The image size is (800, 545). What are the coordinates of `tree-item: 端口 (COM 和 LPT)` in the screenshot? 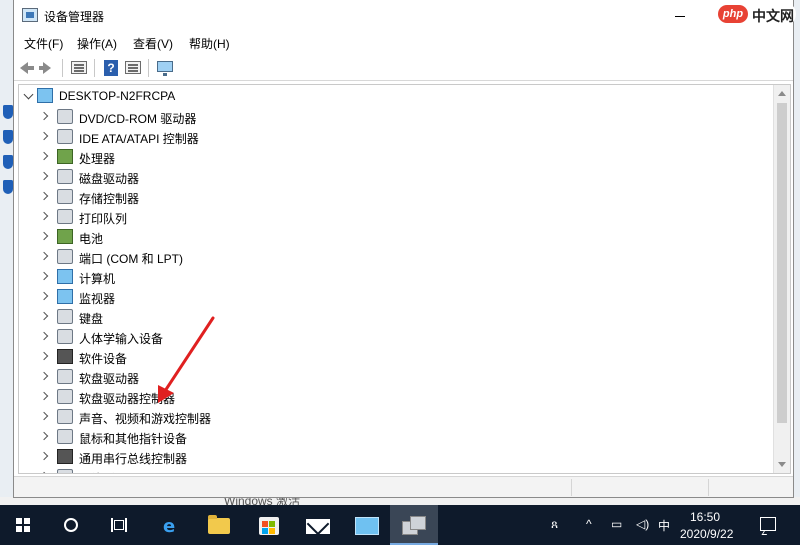 It's located at (389, 257).